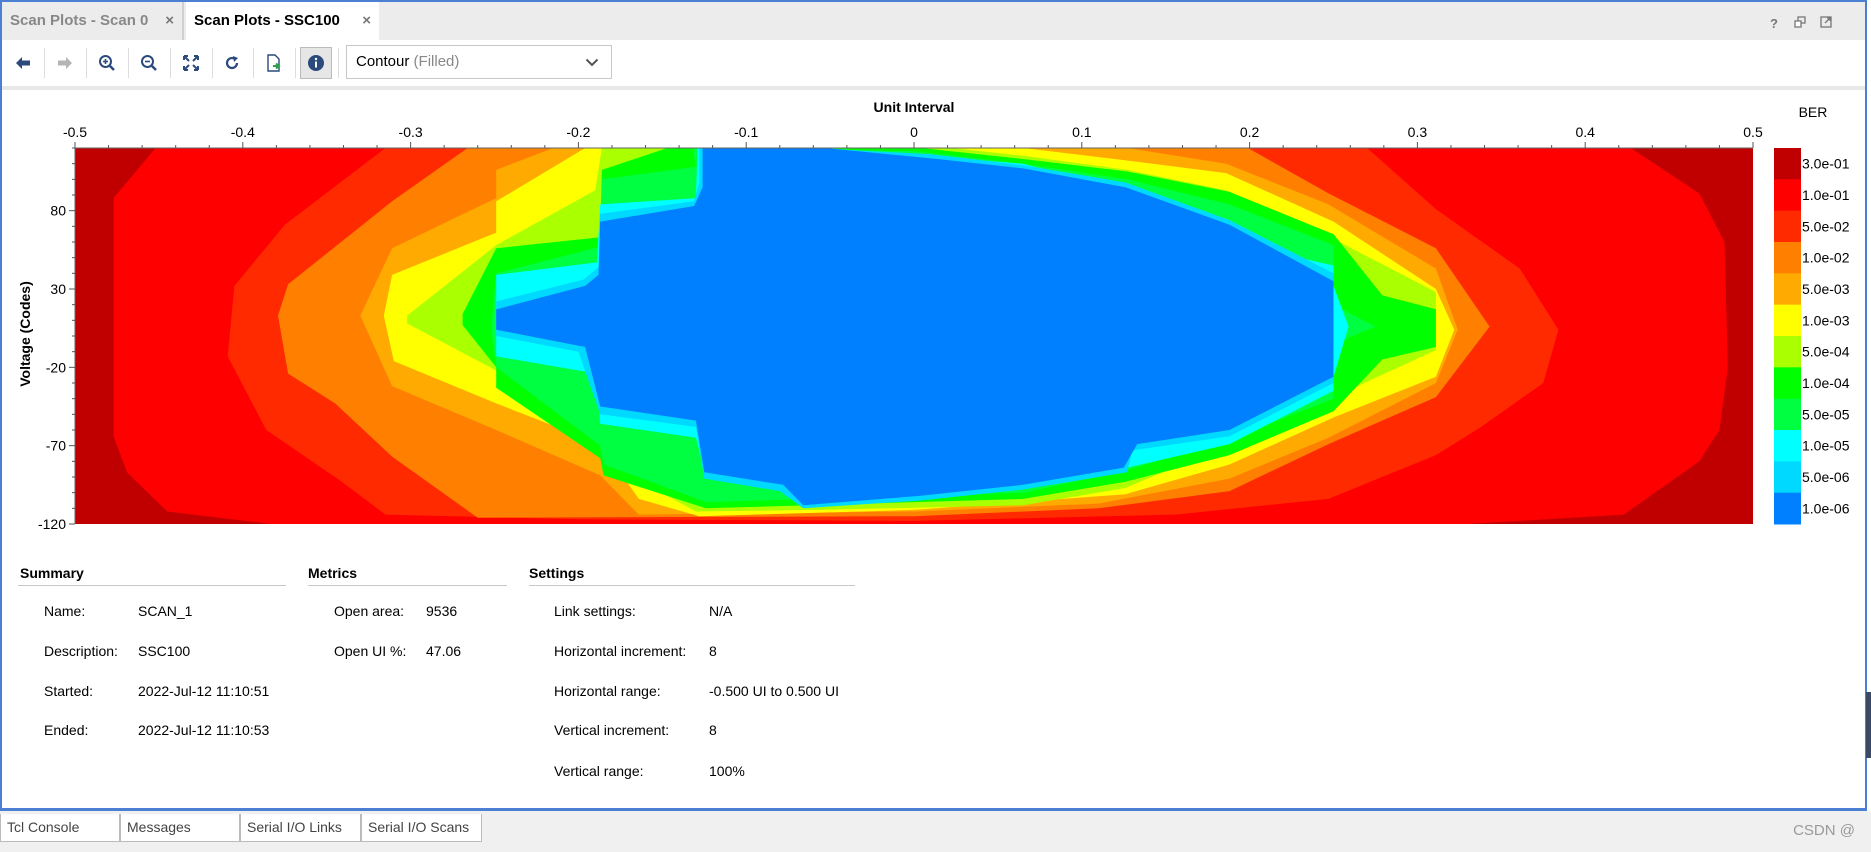  Describe the element at coordinates (436, 61) in the screenshot. I see `plot-type-qualifier: (Filled)` at that location.